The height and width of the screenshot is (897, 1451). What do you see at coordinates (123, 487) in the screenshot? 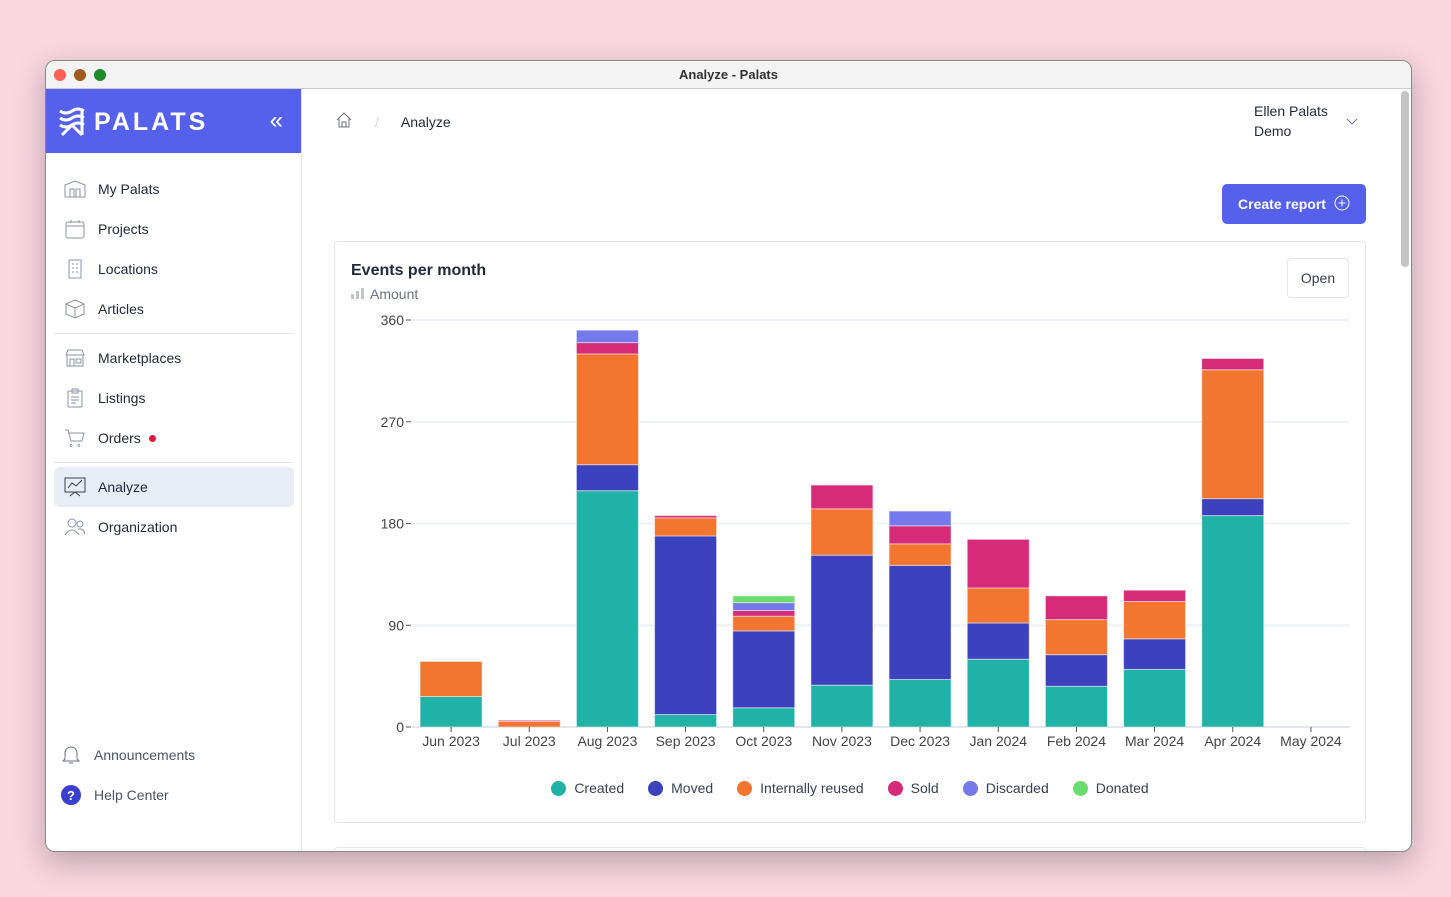
I see `sidebar-item-label: Analyze` at bounding box center [123, 487].